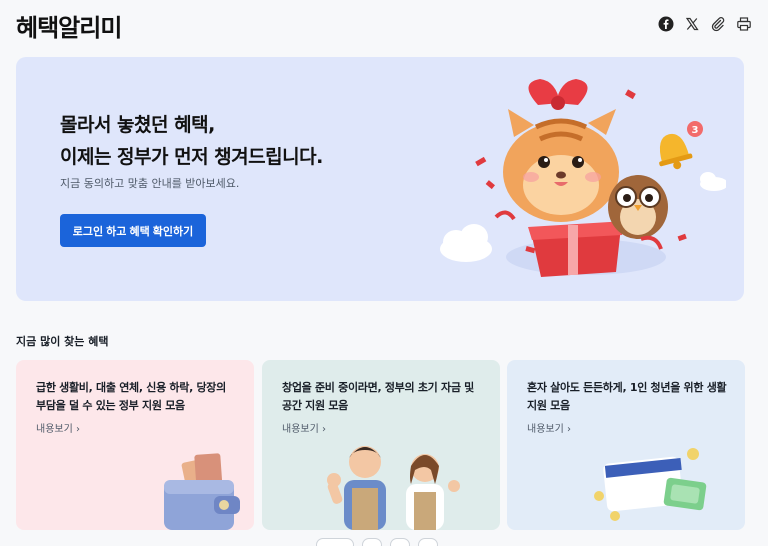  Describe the element at coordinates (381, 445) in the screenshot. I see `benefit-card-startup: 창업을 준비 중이라면, 정부의 초기 자금 및 공간 지원 모음 내용보기 ›` at that location.